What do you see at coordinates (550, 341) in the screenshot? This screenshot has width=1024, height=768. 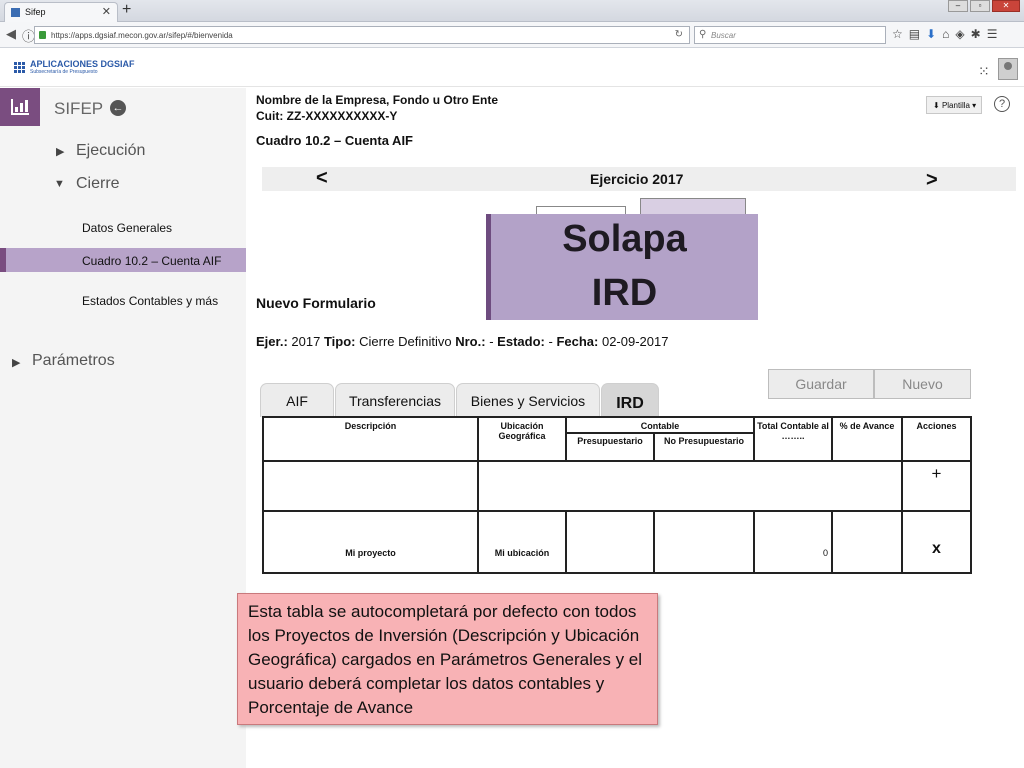 I see `estado-value: -` at bounding box center [550, 341].